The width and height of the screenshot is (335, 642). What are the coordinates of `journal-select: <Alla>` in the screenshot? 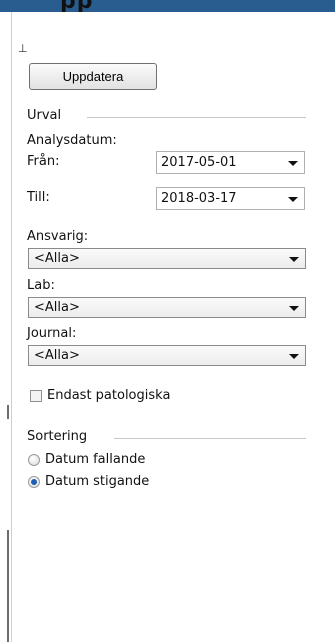 It's located at (167, 355).